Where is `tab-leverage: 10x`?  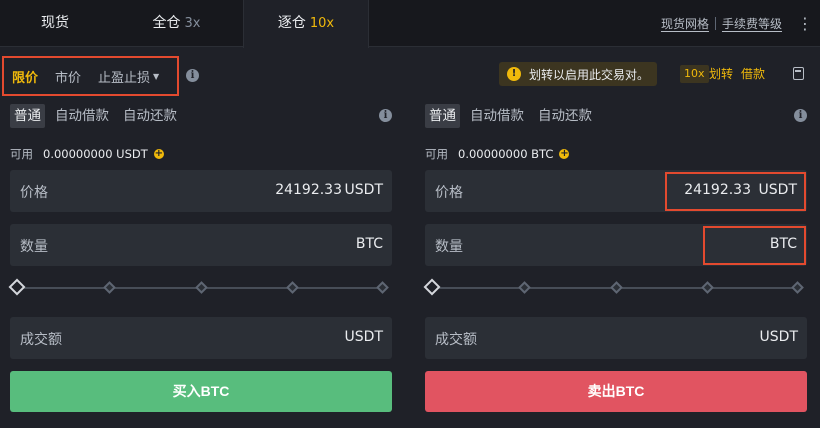
tab-leverage: 10x is located at coordinates (322, 23).